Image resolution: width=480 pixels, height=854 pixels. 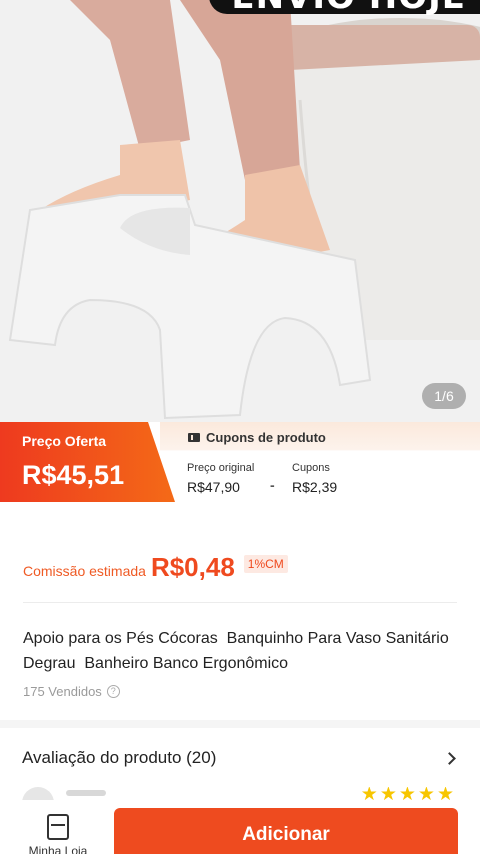 What do you see at coordinates (119, 757) in the screenshot?
I see `rating-title: Avaliação do produto (20)` at bounding box center [119, 757].